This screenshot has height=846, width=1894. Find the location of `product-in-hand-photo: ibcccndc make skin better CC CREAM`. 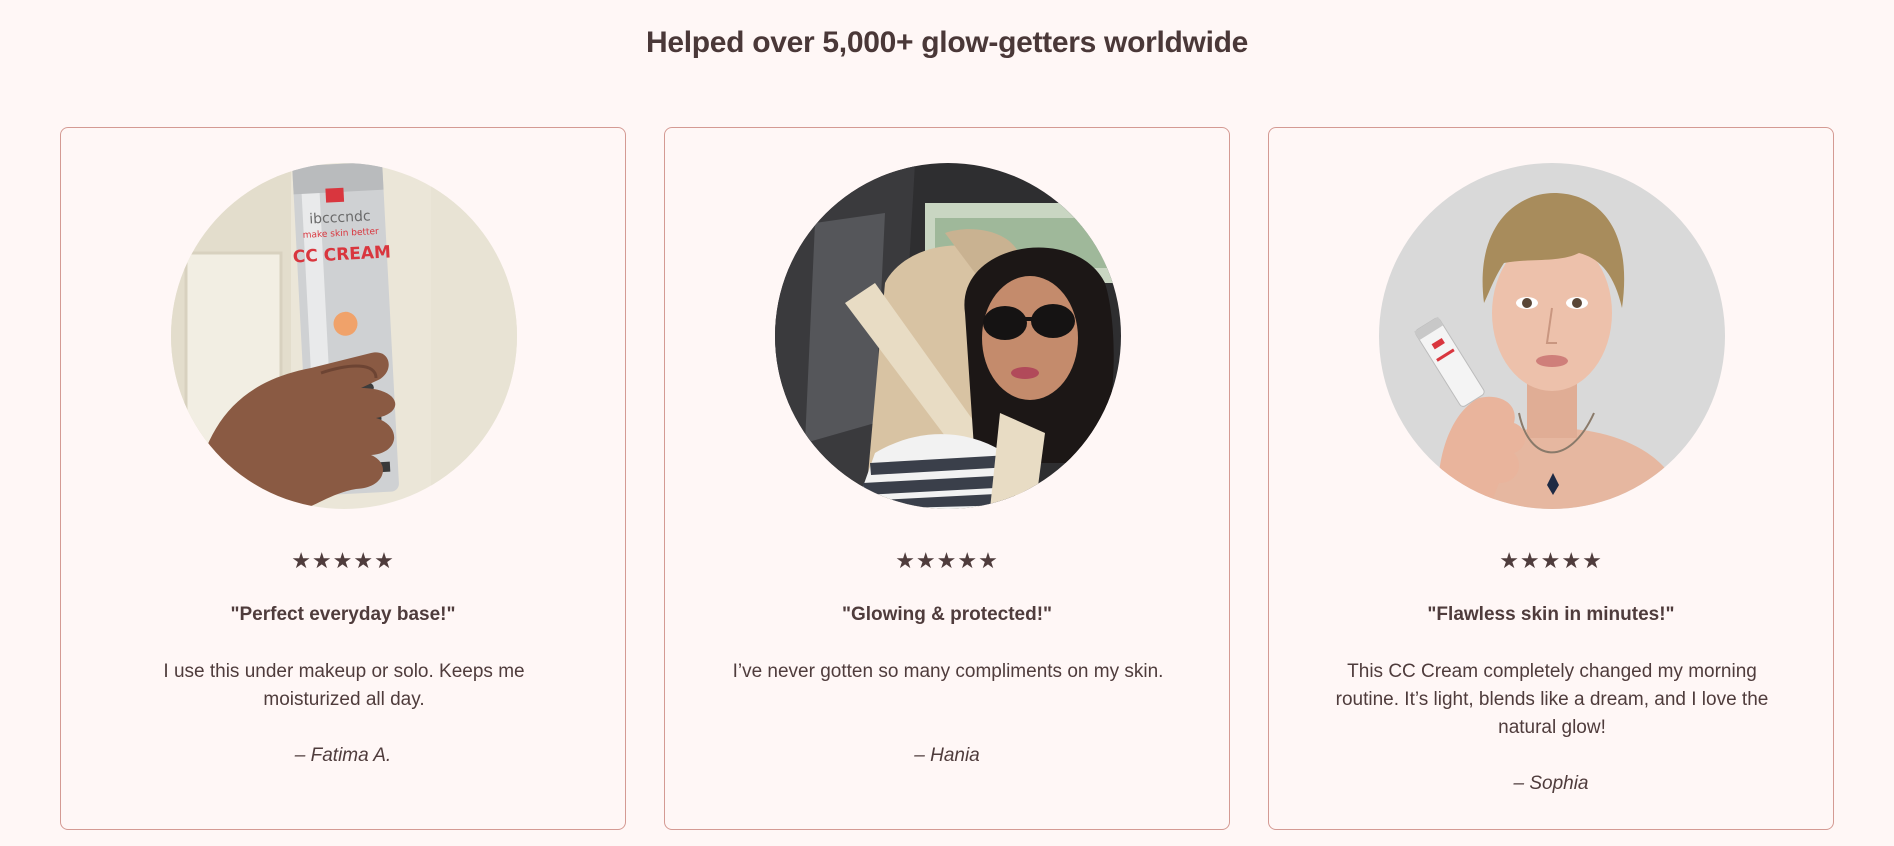

product-in-hand-photo: ibcccndc make skin better CC CREAM is located at coordinates (344, 336).